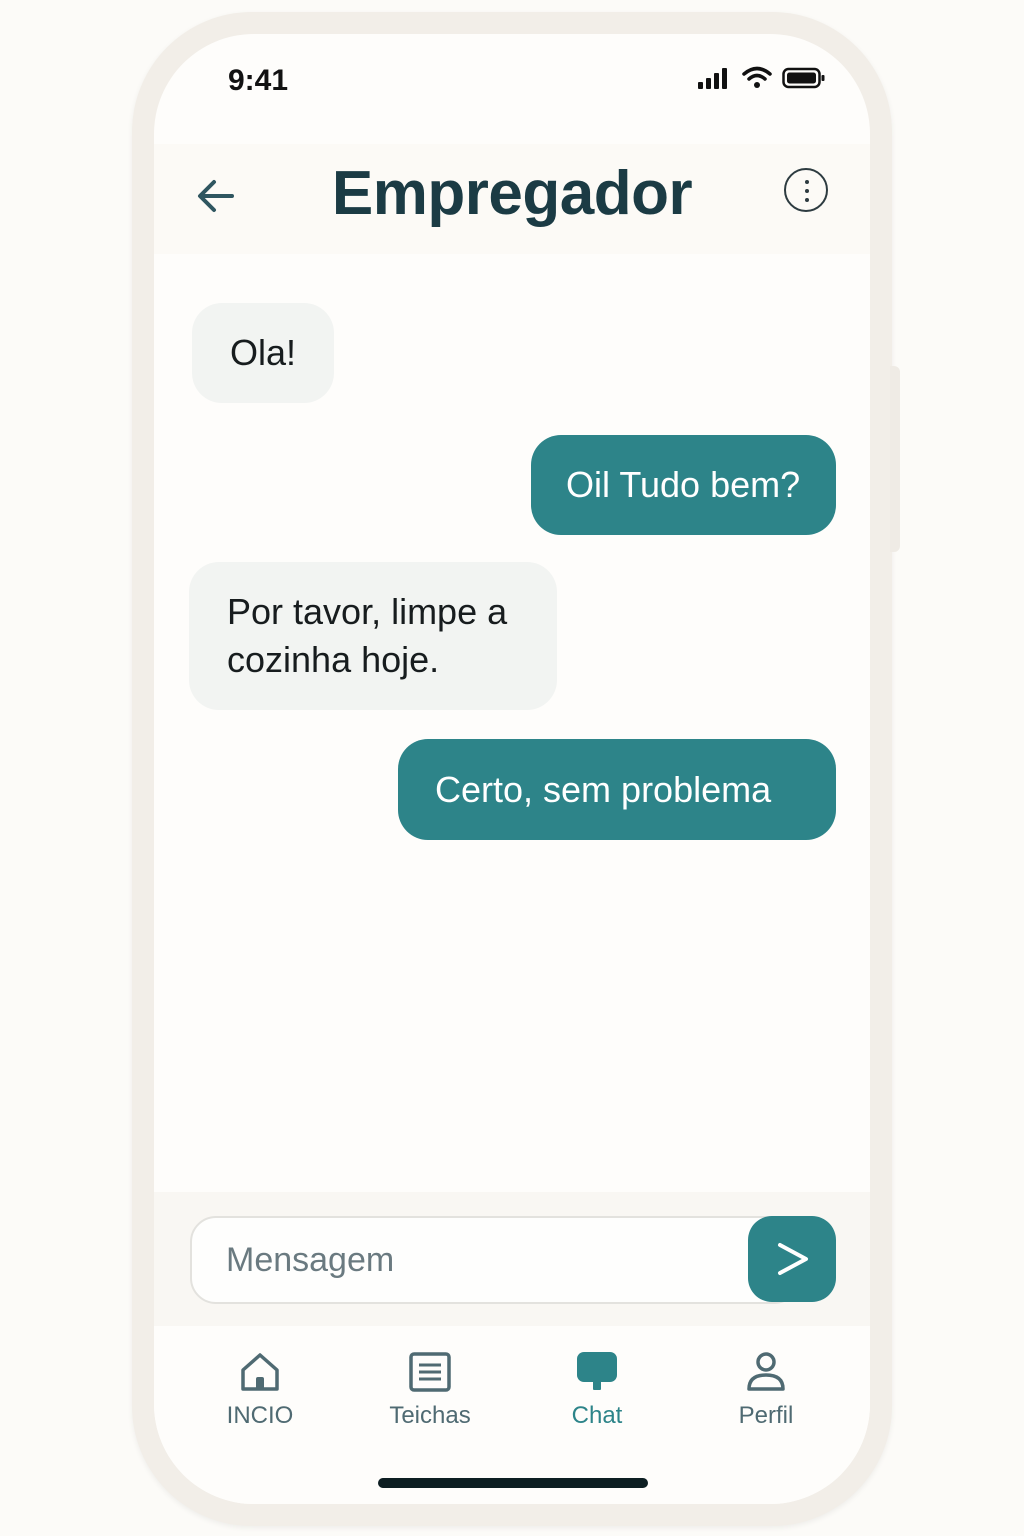  What do you see at coordinates (367, 635) in the screenshot?
I see `message-text: Por tavor, limpe a cozinha hoje.` at bounding box center [367, 635].